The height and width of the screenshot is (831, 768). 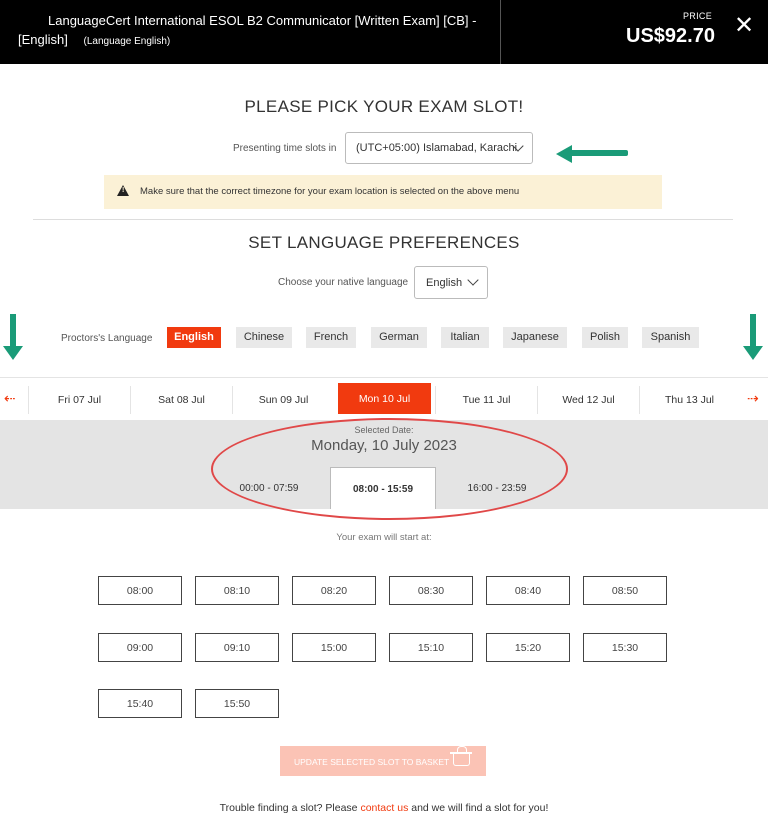 What do you see at coordinates (127, 41) in the screenshot?
I see `product-language-sub: (Language English)` at bounding box center [127, 41].